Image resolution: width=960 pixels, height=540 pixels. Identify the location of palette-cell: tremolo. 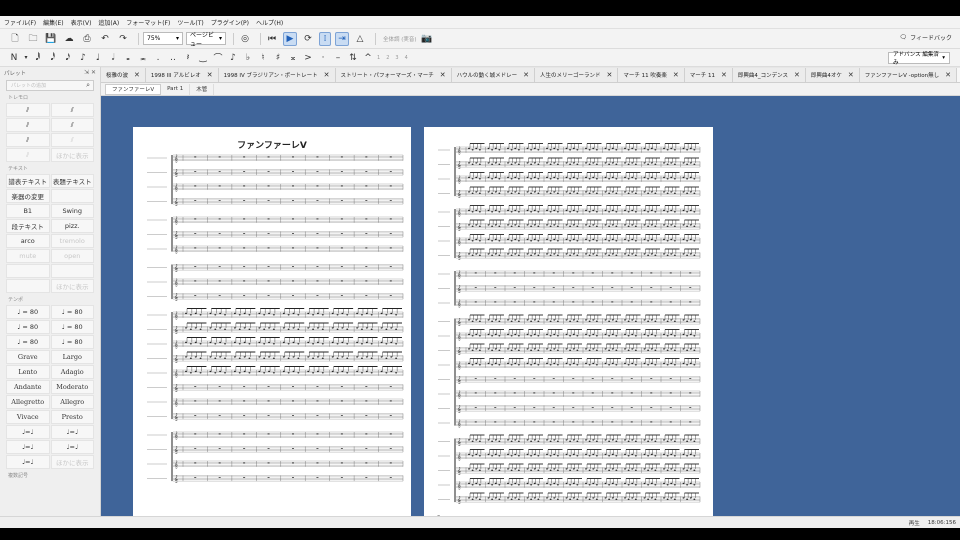
(72, 241).